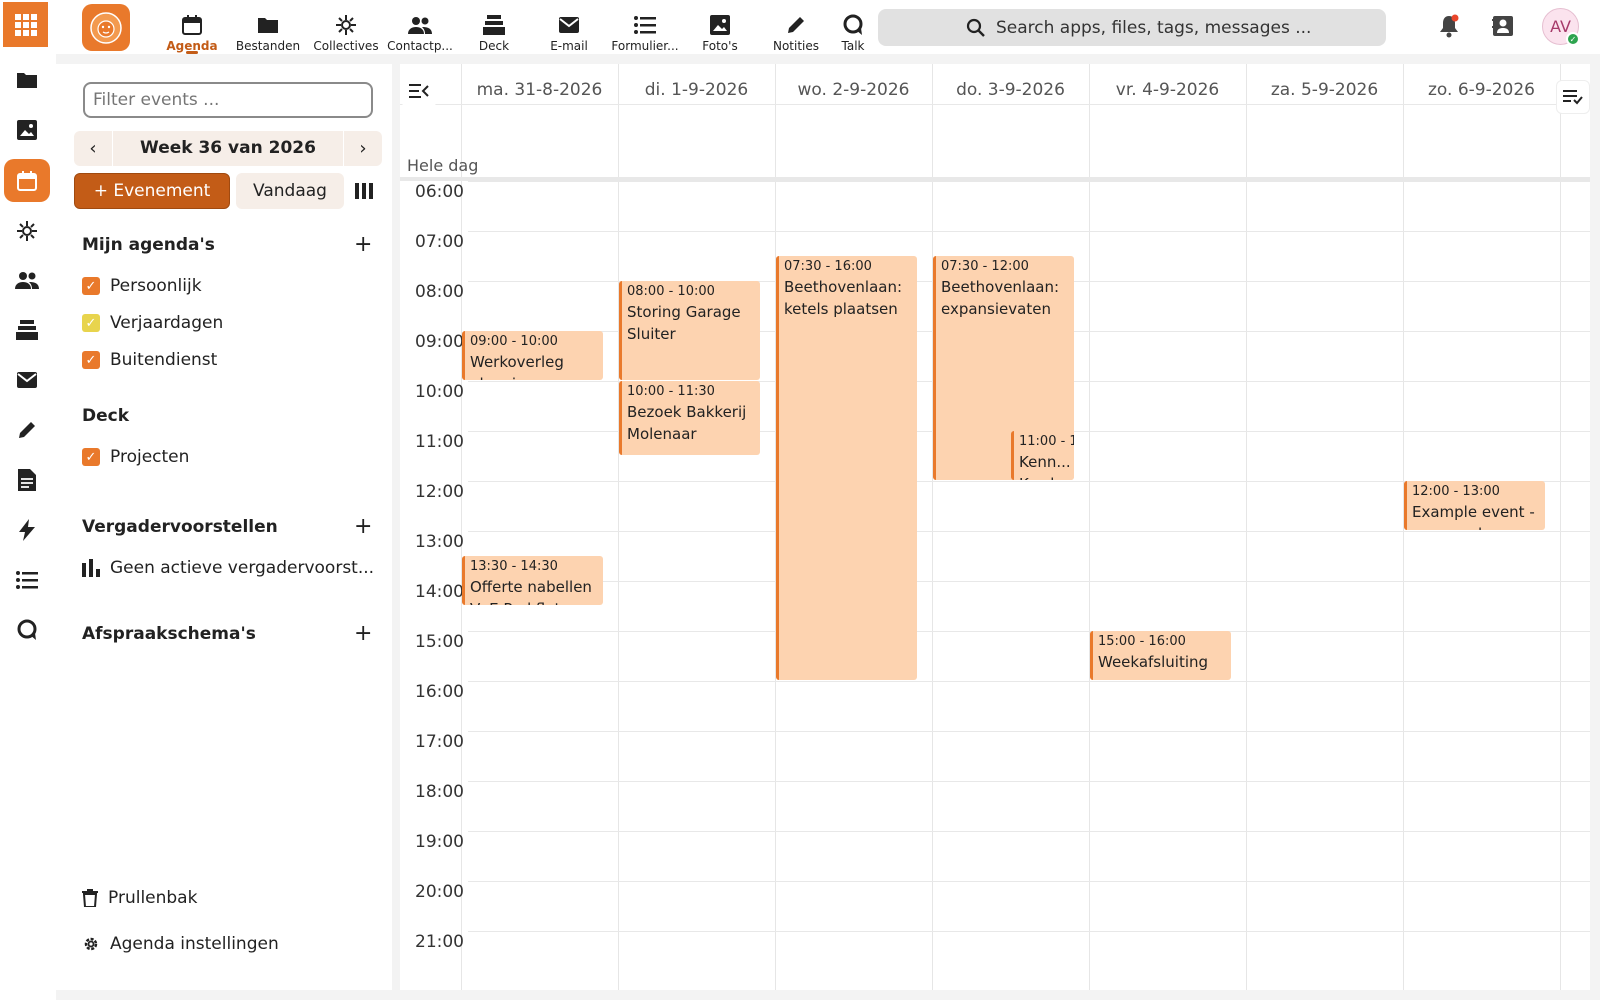 This screenshot has height=1000, width=1600. What do you see at coordinates (27, 79) in the screenshot?
I see `rail-item-files` at bounding box center [27, 79].